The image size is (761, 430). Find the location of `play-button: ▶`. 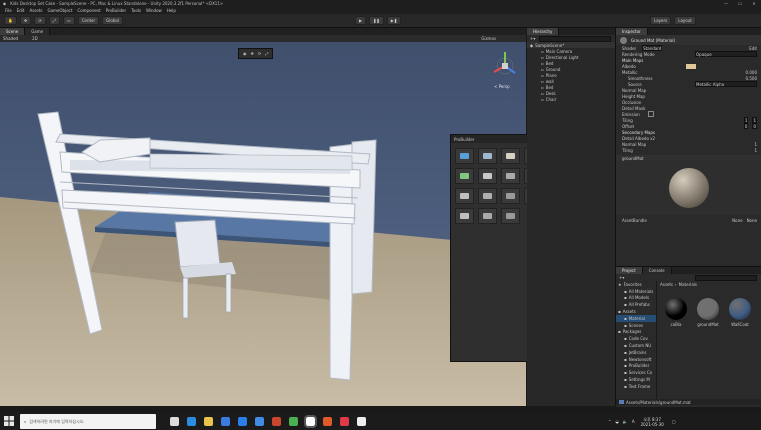

play-button: ▶ is located at coordinates (361, 20).